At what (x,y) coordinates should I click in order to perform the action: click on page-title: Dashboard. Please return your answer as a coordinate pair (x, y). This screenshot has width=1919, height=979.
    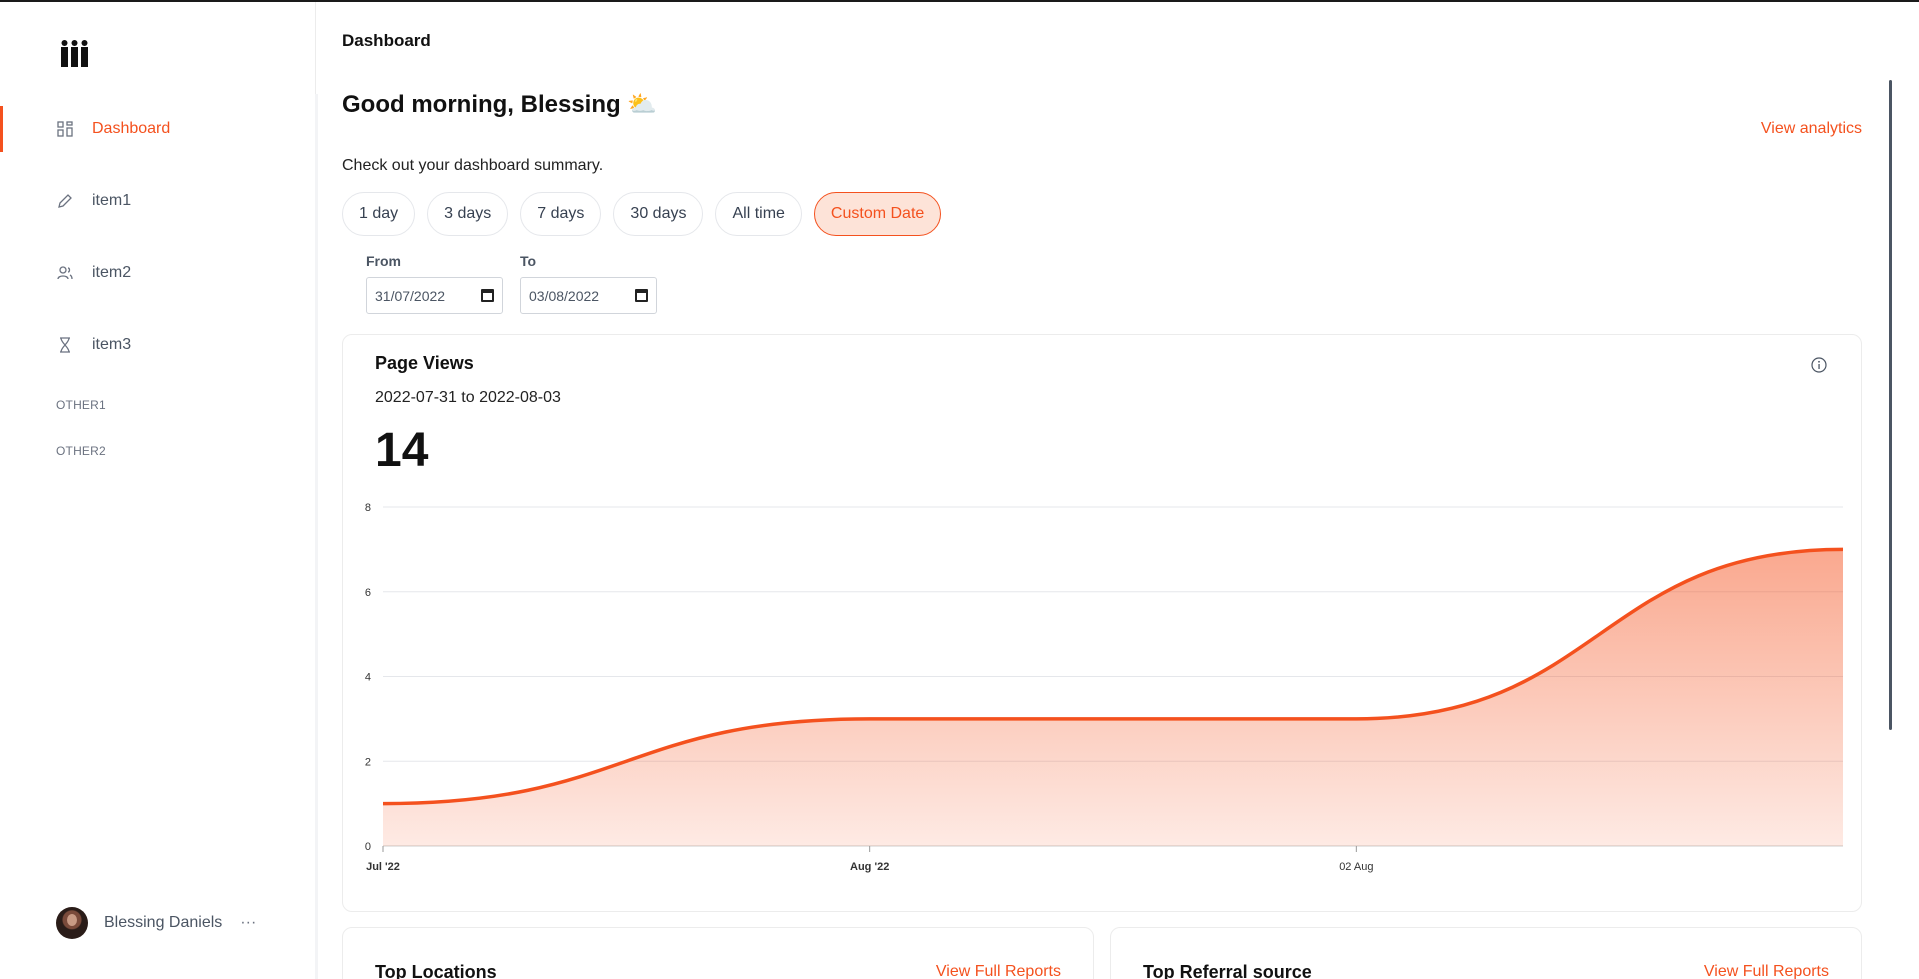
    Looking at the image, I should click on (386, 40).